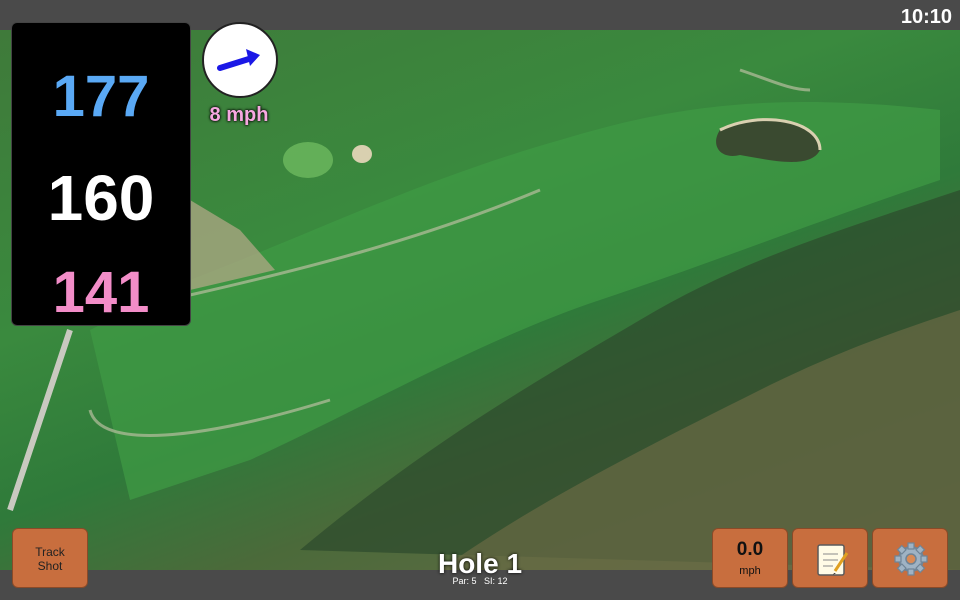 The image size is (960, 600). What do you see at coordinates (480, 581) in the screenshot?
I see `hole-meta: Par: 5 SI: 12` at bounding box center [480, 581].